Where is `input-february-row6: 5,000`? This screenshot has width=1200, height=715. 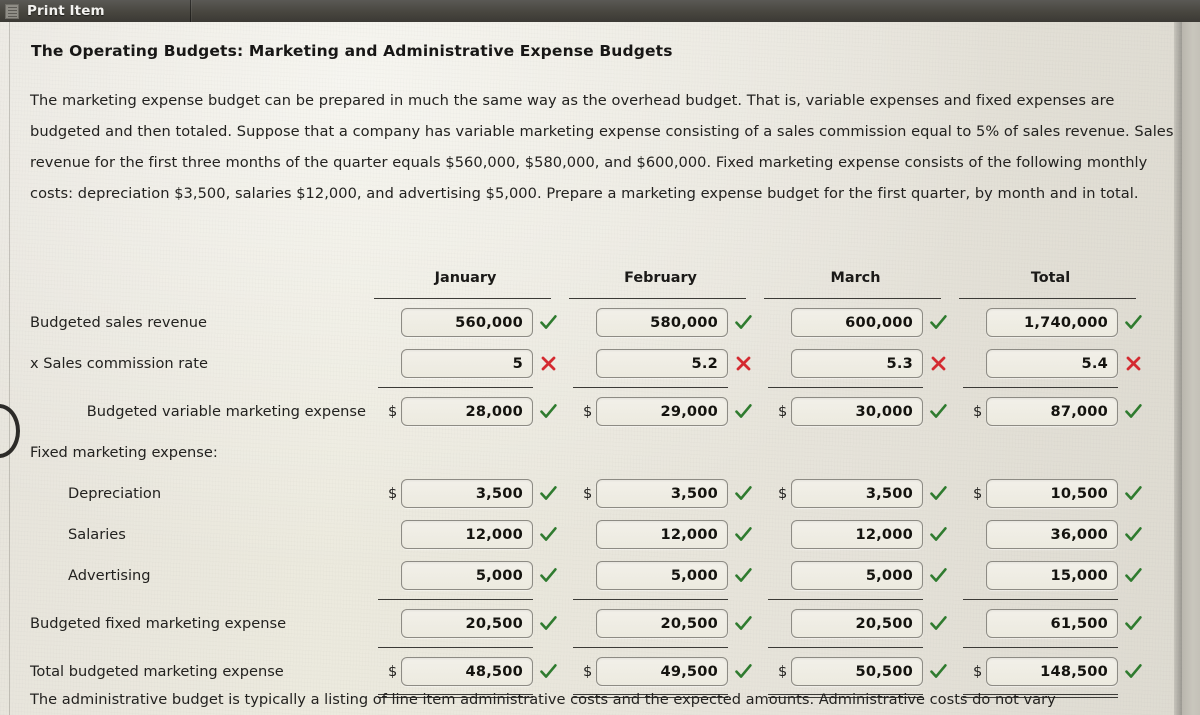 input-february-row6: 5,000 is located at coordinates (662, 575).